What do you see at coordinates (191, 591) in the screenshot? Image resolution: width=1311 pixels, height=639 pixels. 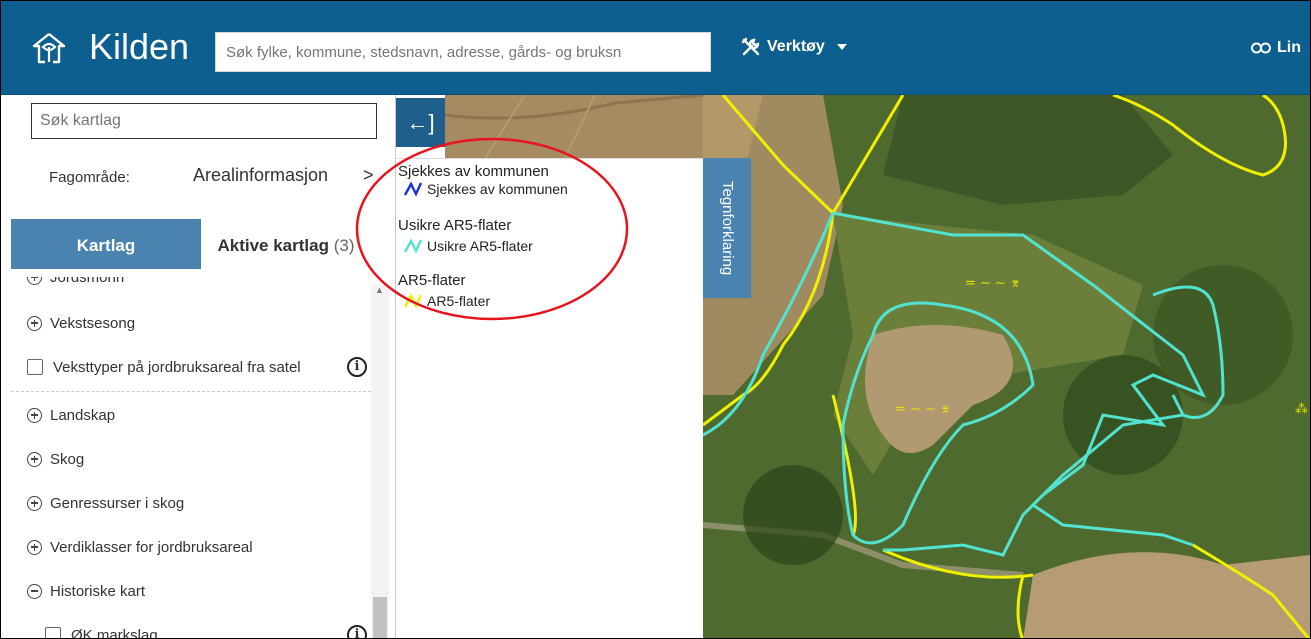 I see `list-item: Historiske kart` at bounding box center [191, 591].